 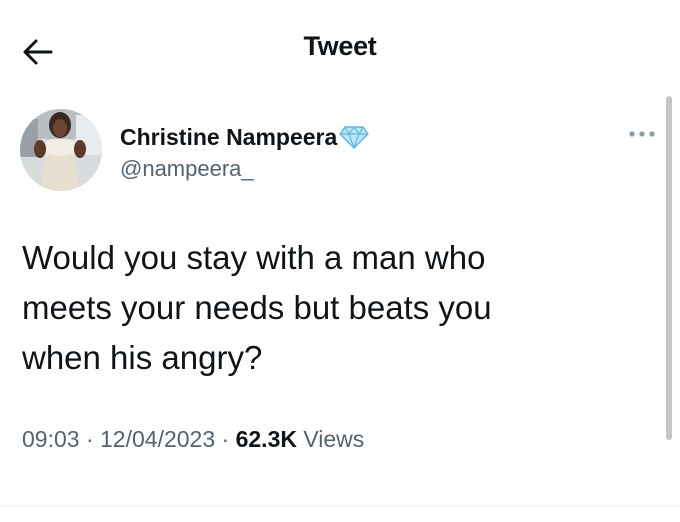 I want to click on author-name-row: Christine Nampeera, so click(x=245, y=137).